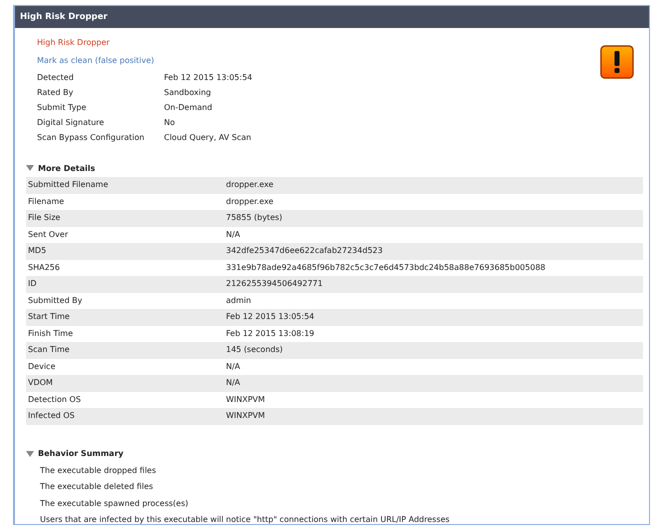 Image resolution: width=652 pixels, height=527 pixels. I want to click on mark-clean-link: Mark as clean (false positive), so click(95, 60).